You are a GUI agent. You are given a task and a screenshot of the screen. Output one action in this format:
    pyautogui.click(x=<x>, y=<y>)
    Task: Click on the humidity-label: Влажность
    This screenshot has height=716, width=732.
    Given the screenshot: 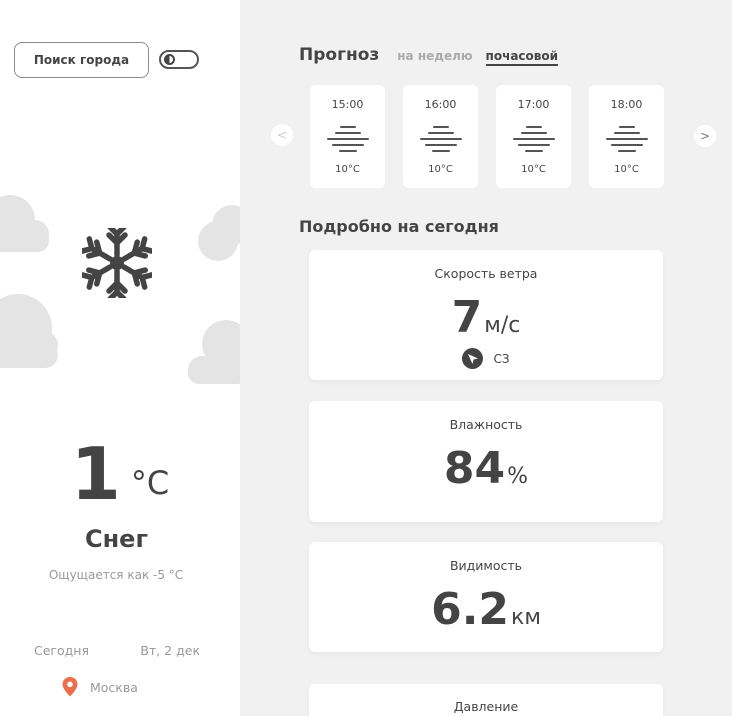 What is the action you would take?
    pyautogui.click(x=486, y=424)
    